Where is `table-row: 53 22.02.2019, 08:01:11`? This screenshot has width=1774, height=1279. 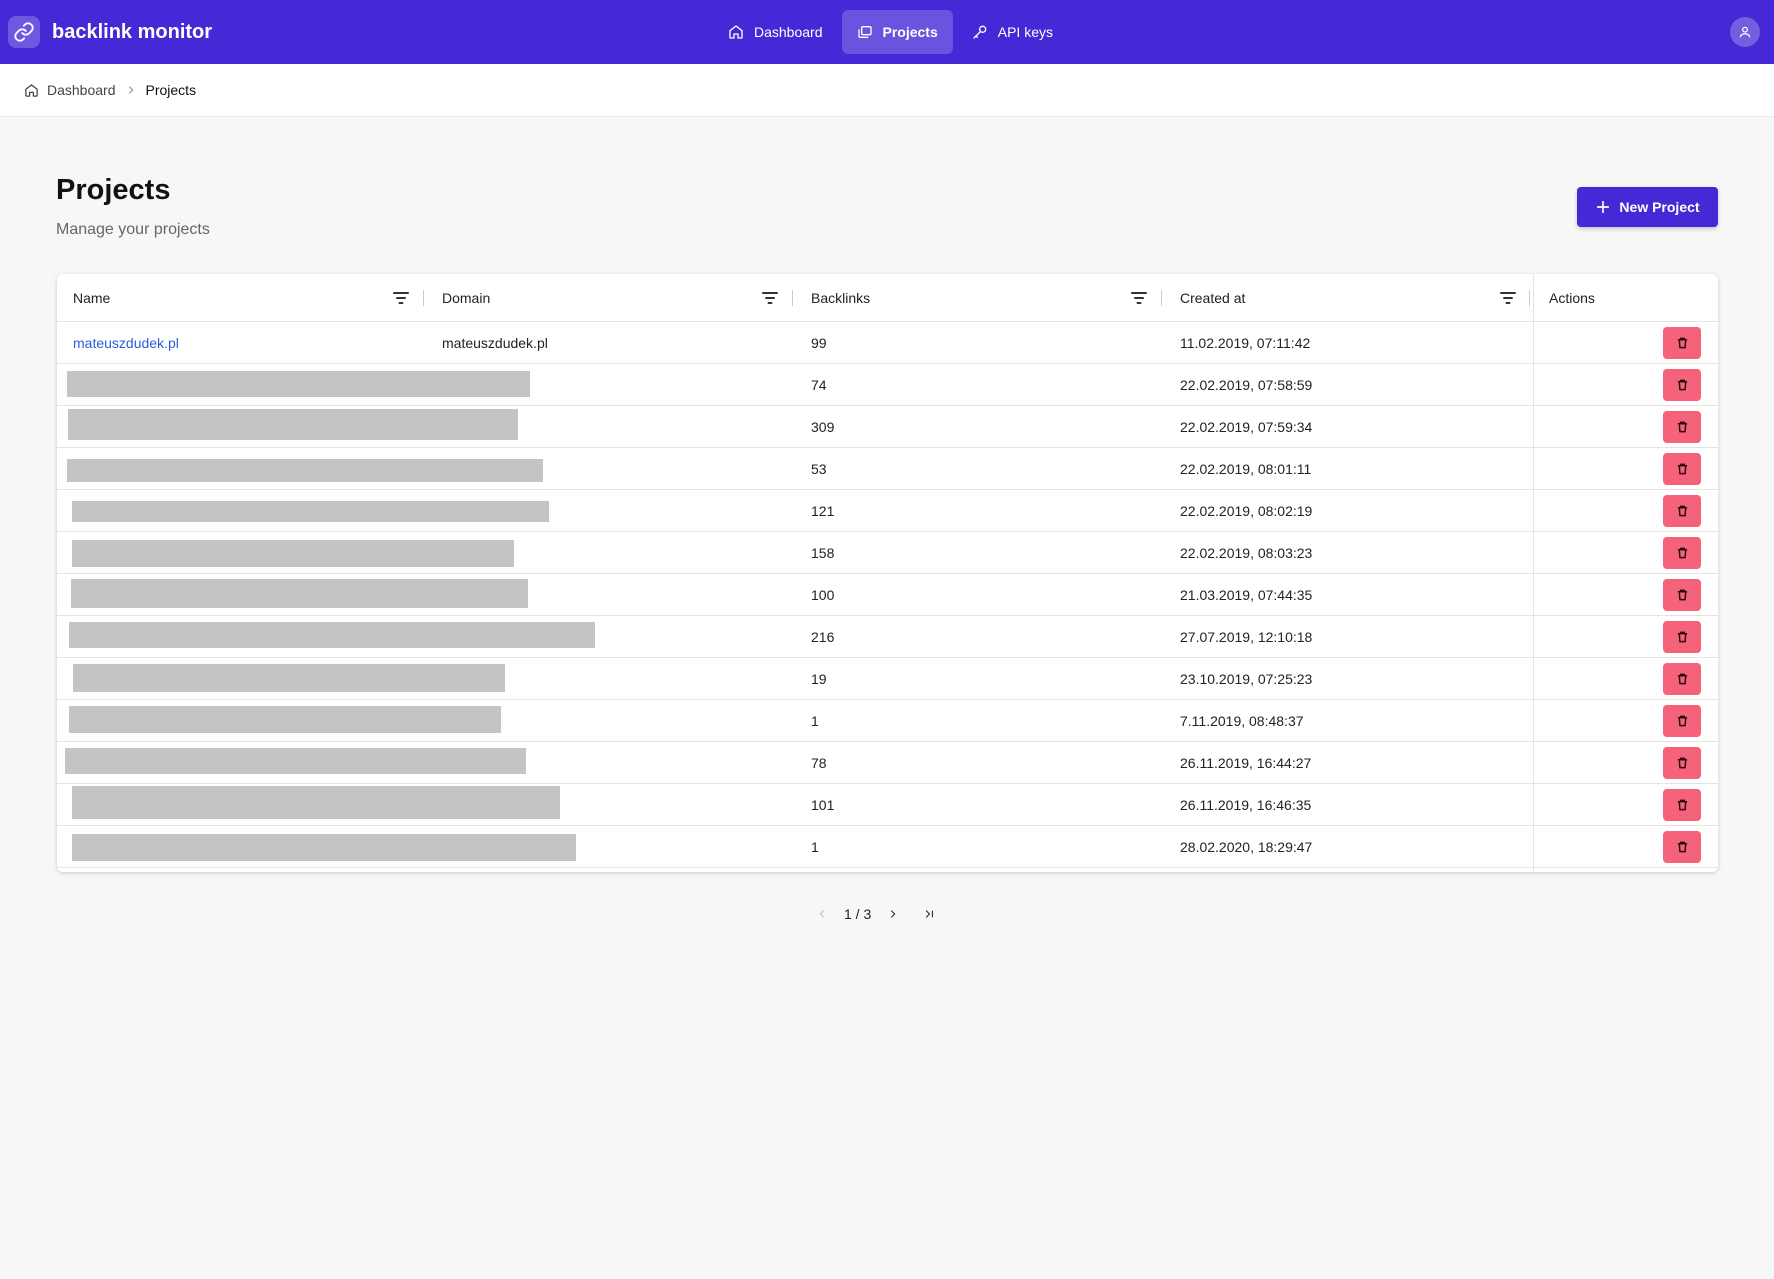
table-row: 53 22.02.2019, 08:01:11 is located at coordinates (887, 469).